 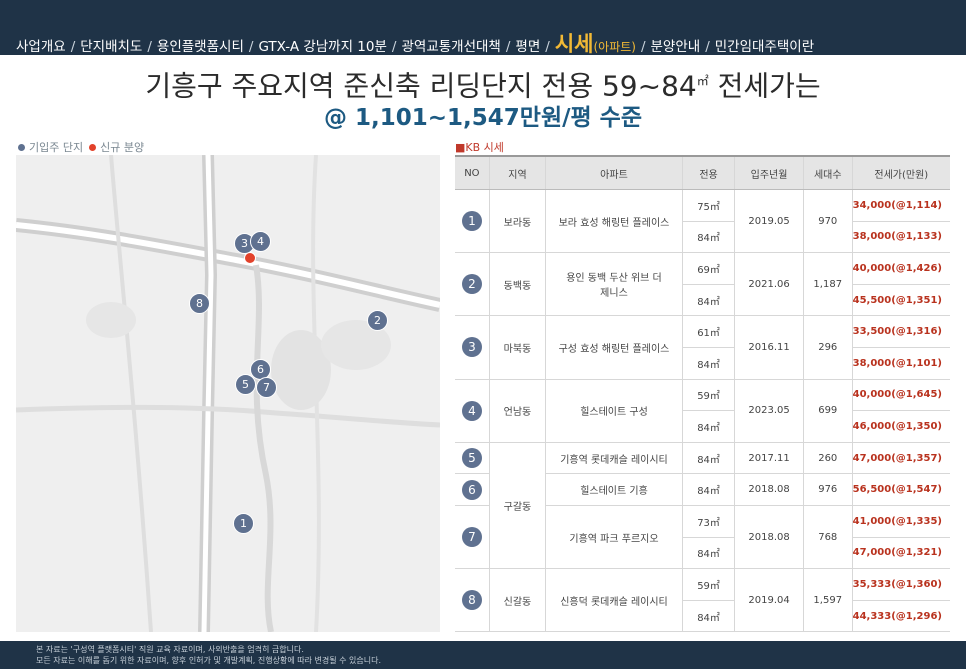 I want to click on cell-units: 699, so click(x=827, y=411).